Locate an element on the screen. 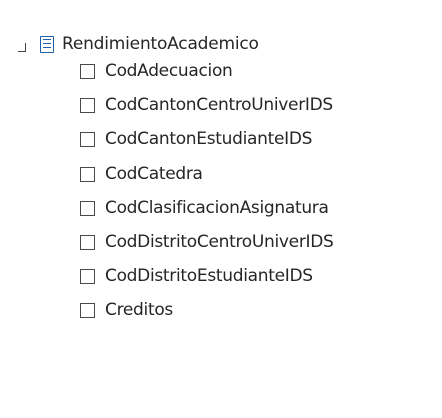 The width and height of the screenshot is (442, 418). field-label: Creditos is located at coordinates (139, 310).